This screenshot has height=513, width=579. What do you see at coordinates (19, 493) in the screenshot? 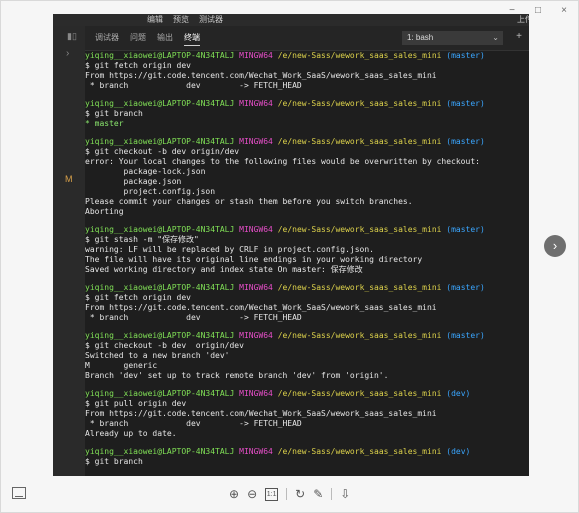
I see `image-thumbnail-icon` at bounding box center [19, 493].